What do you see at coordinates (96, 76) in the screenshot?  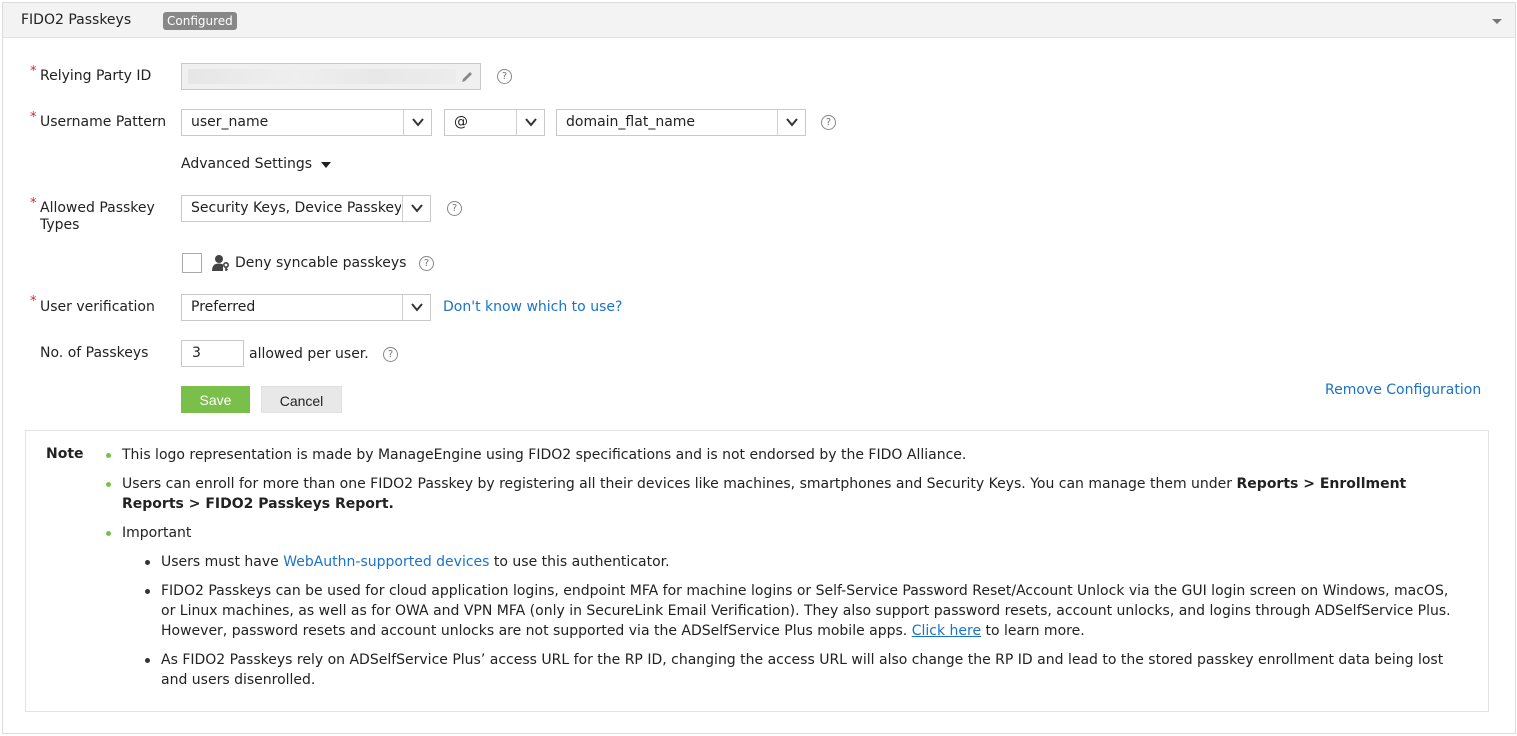 I see `relying-party-id-label: Relying Party ID` at bounding box center [96, 76].